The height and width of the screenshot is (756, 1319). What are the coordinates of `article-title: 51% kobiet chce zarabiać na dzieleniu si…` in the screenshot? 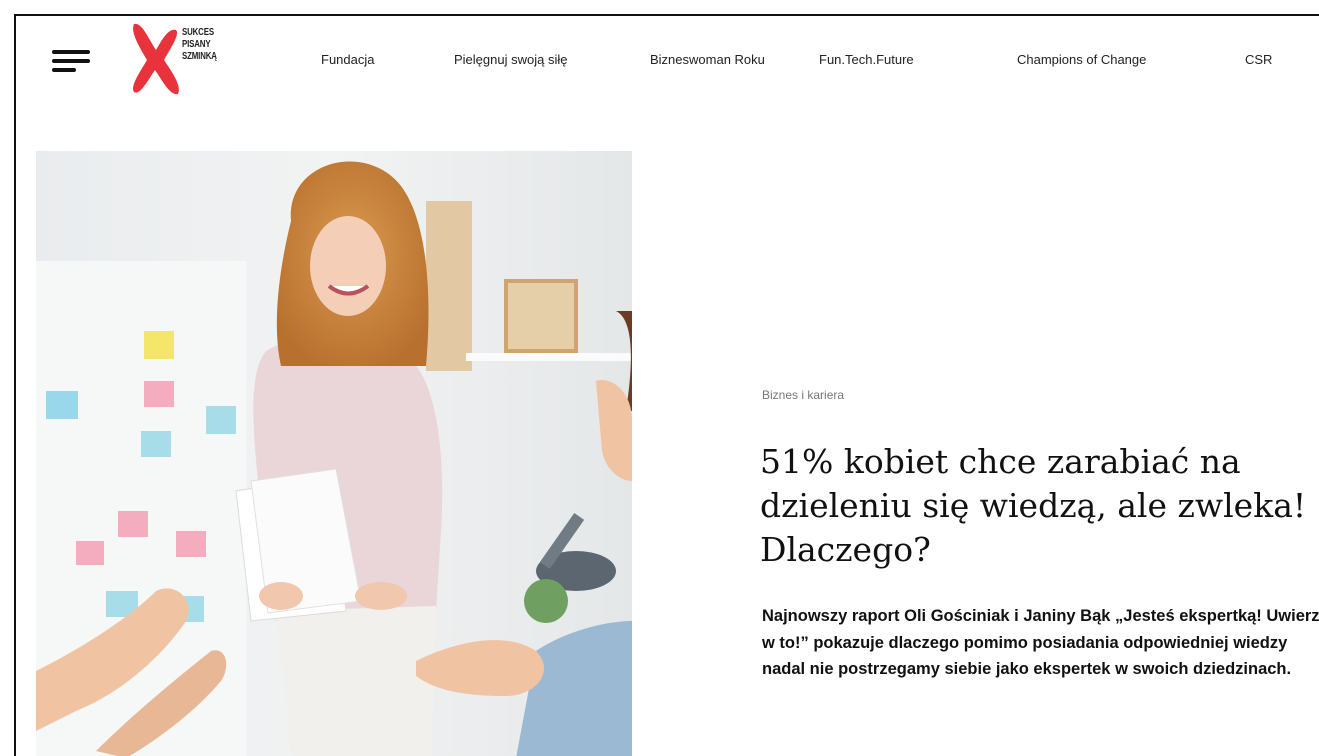 It's located at (1039, 506).